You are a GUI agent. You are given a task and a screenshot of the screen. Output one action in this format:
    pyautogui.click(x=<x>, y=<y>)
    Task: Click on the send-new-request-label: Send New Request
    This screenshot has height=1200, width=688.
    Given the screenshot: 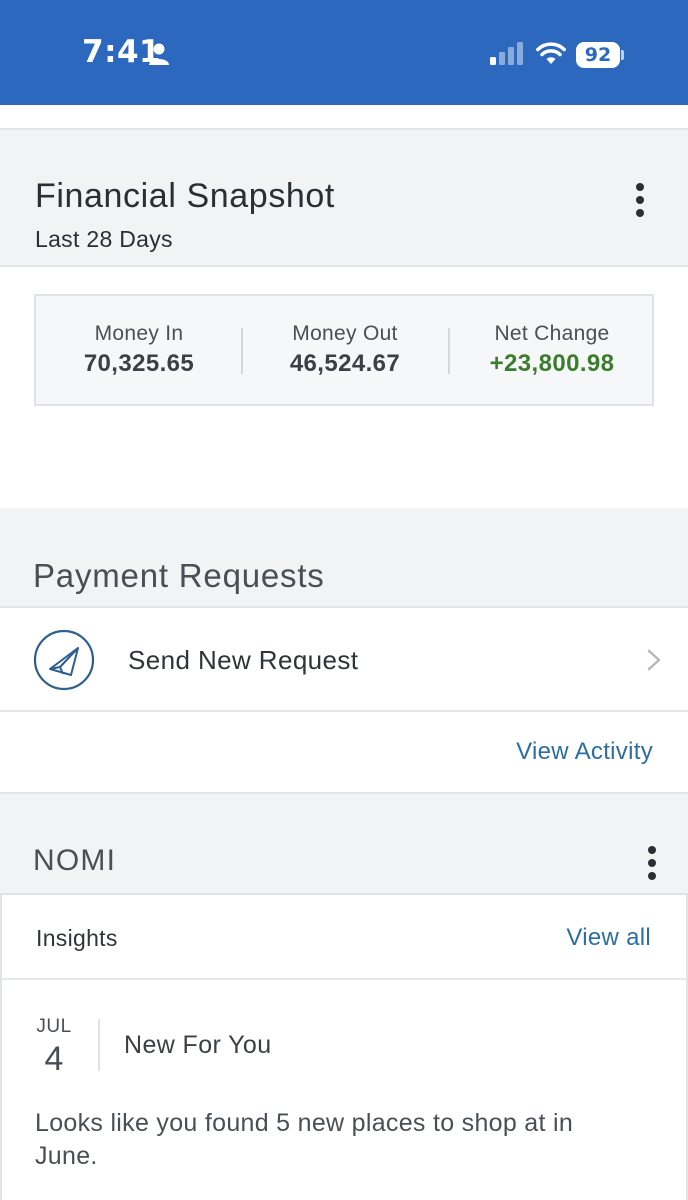 What is the action you would take?
    pyautogui.click(x=243, y=660)
    